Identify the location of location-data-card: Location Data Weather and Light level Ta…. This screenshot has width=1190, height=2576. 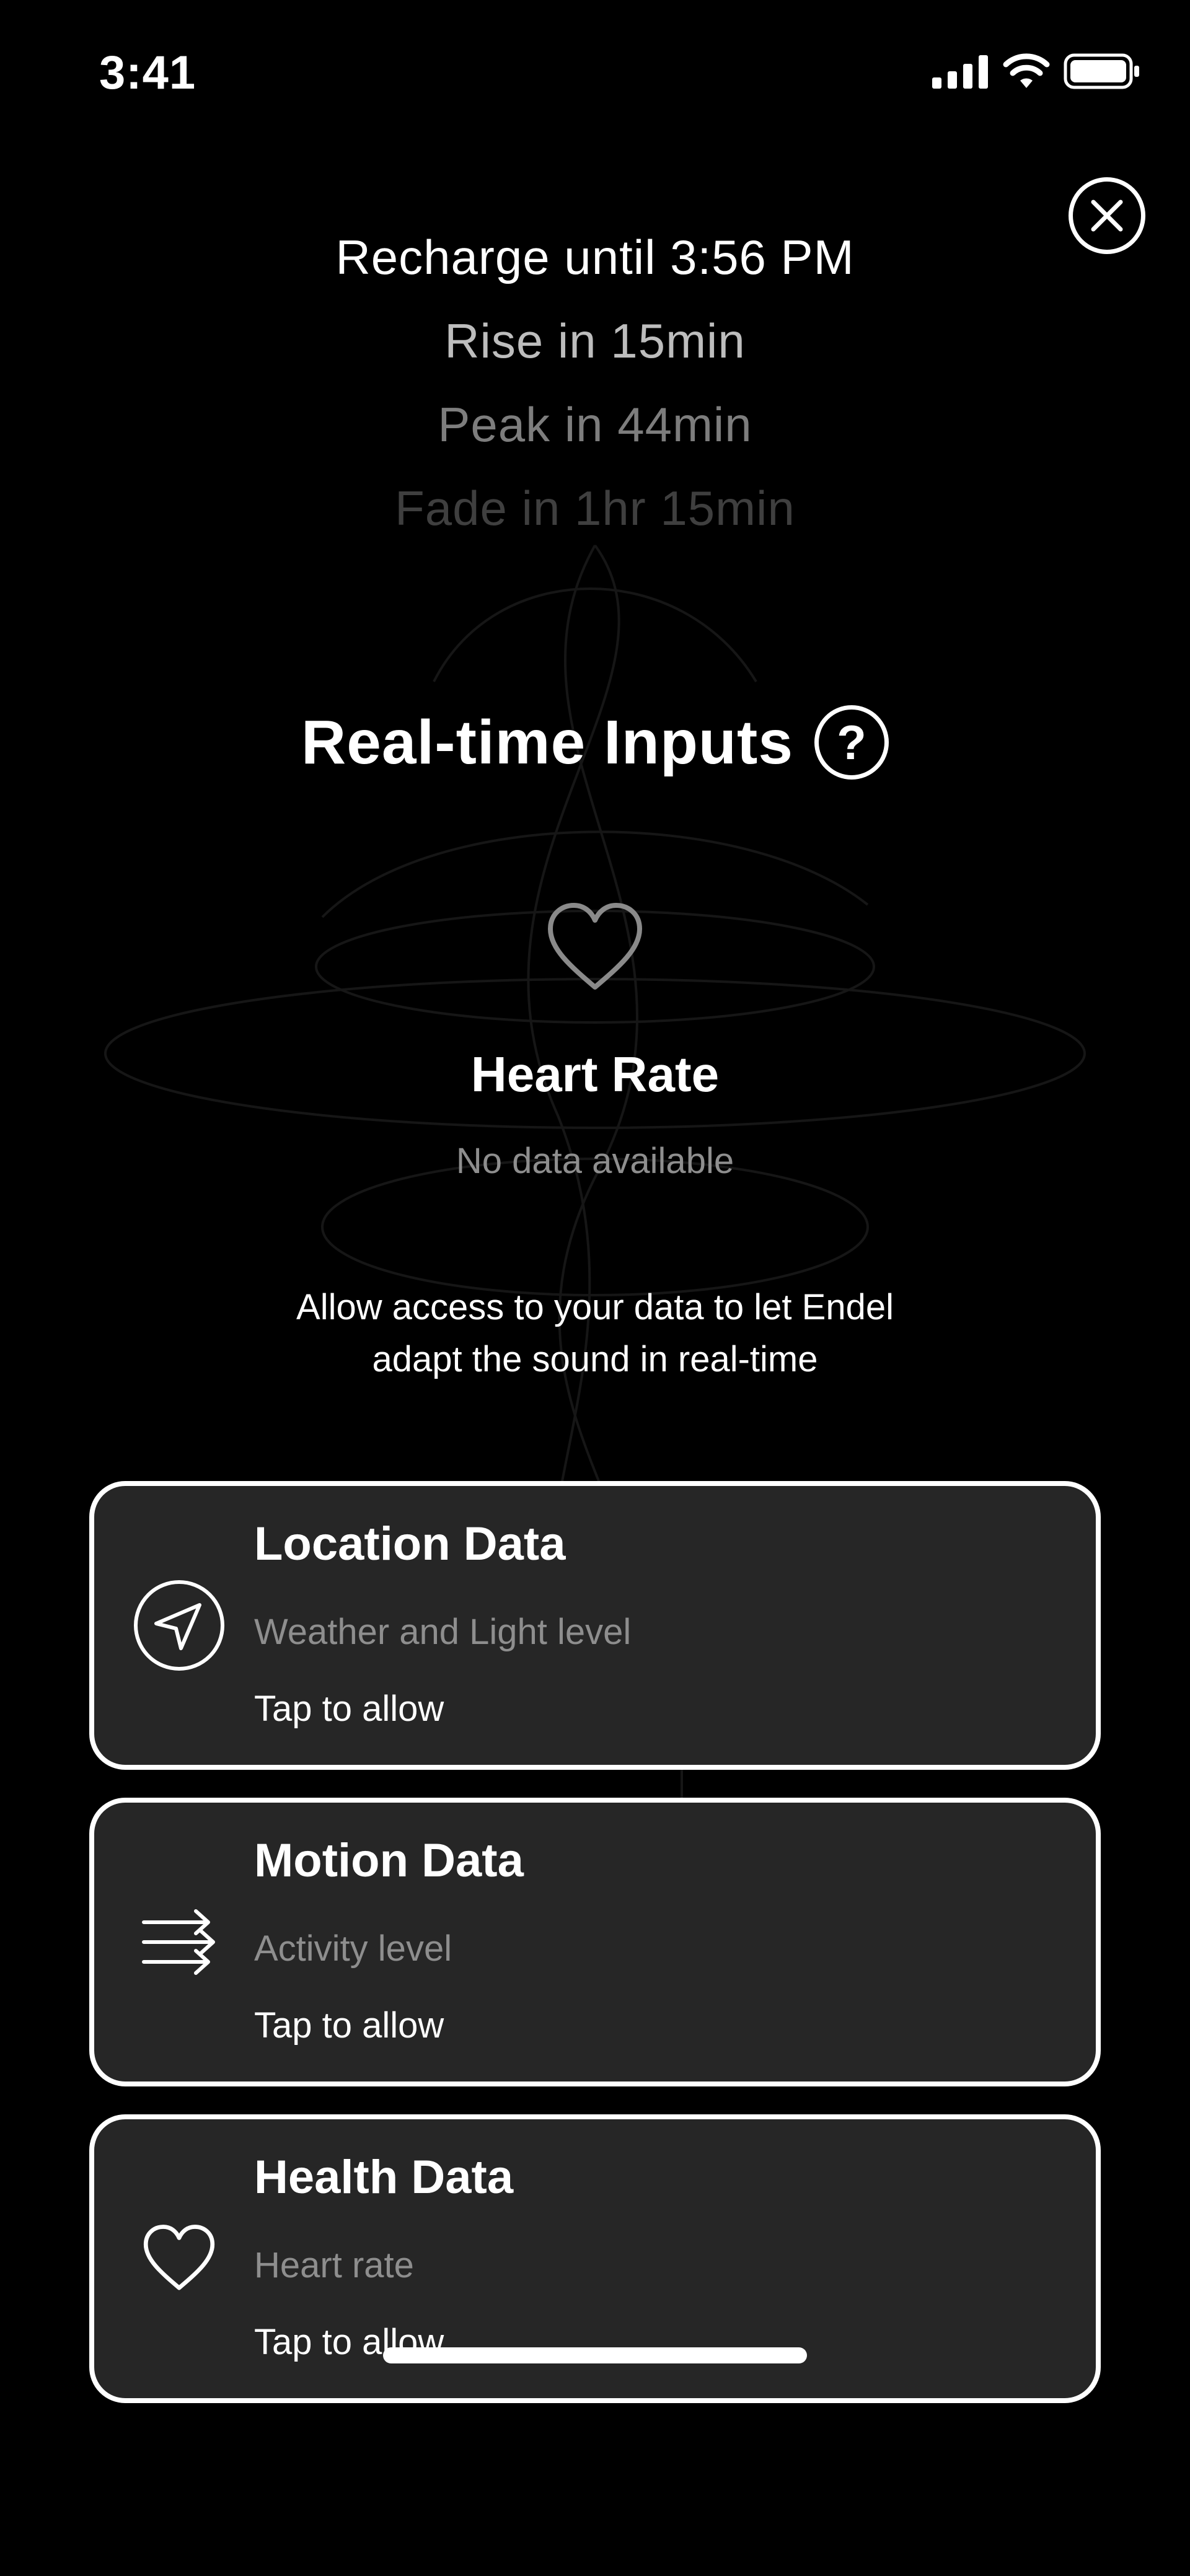
(595, 1626).